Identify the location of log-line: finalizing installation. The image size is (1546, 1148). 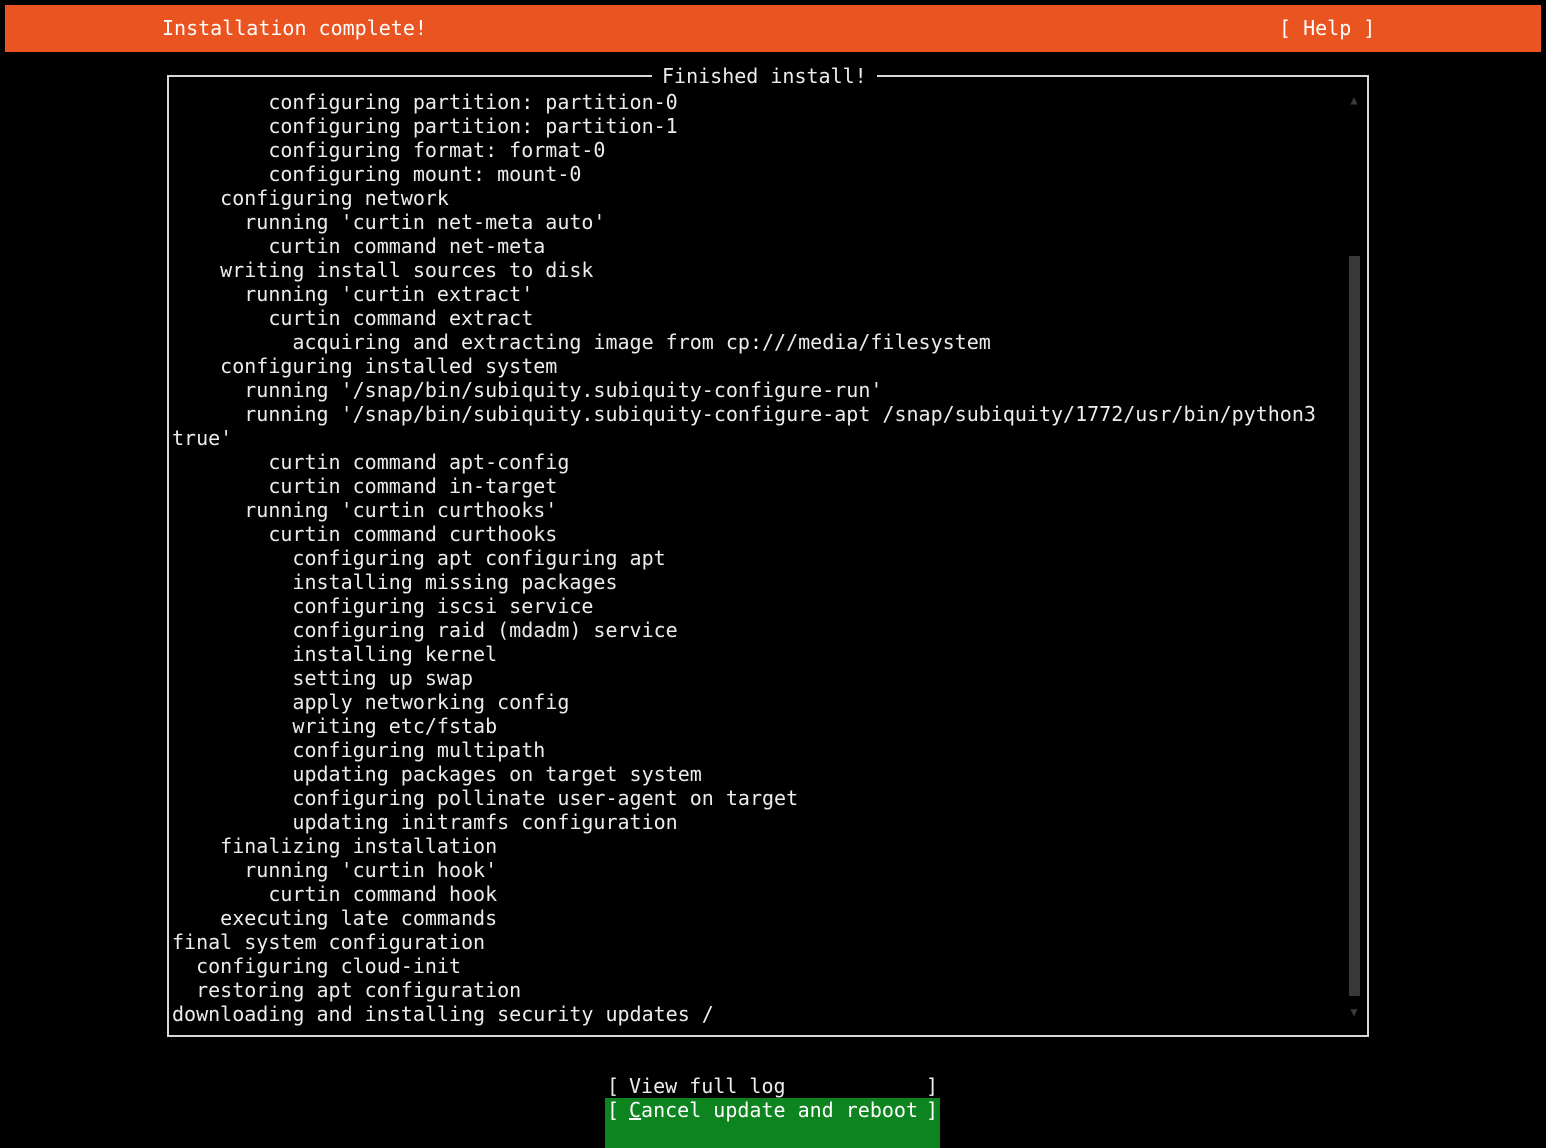
(335, 846).